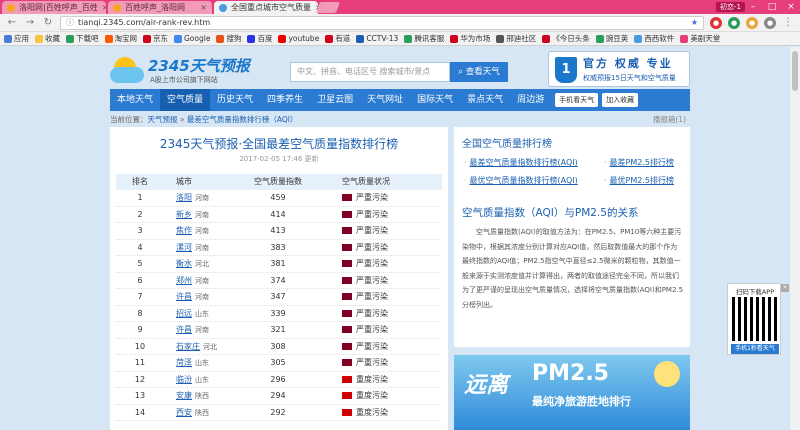 The image size is (800, 430). What do you see at coordinates (47, 38) in the screenshot?
I see `bookmark-item: 收藏` at bounding box center [47, 38].